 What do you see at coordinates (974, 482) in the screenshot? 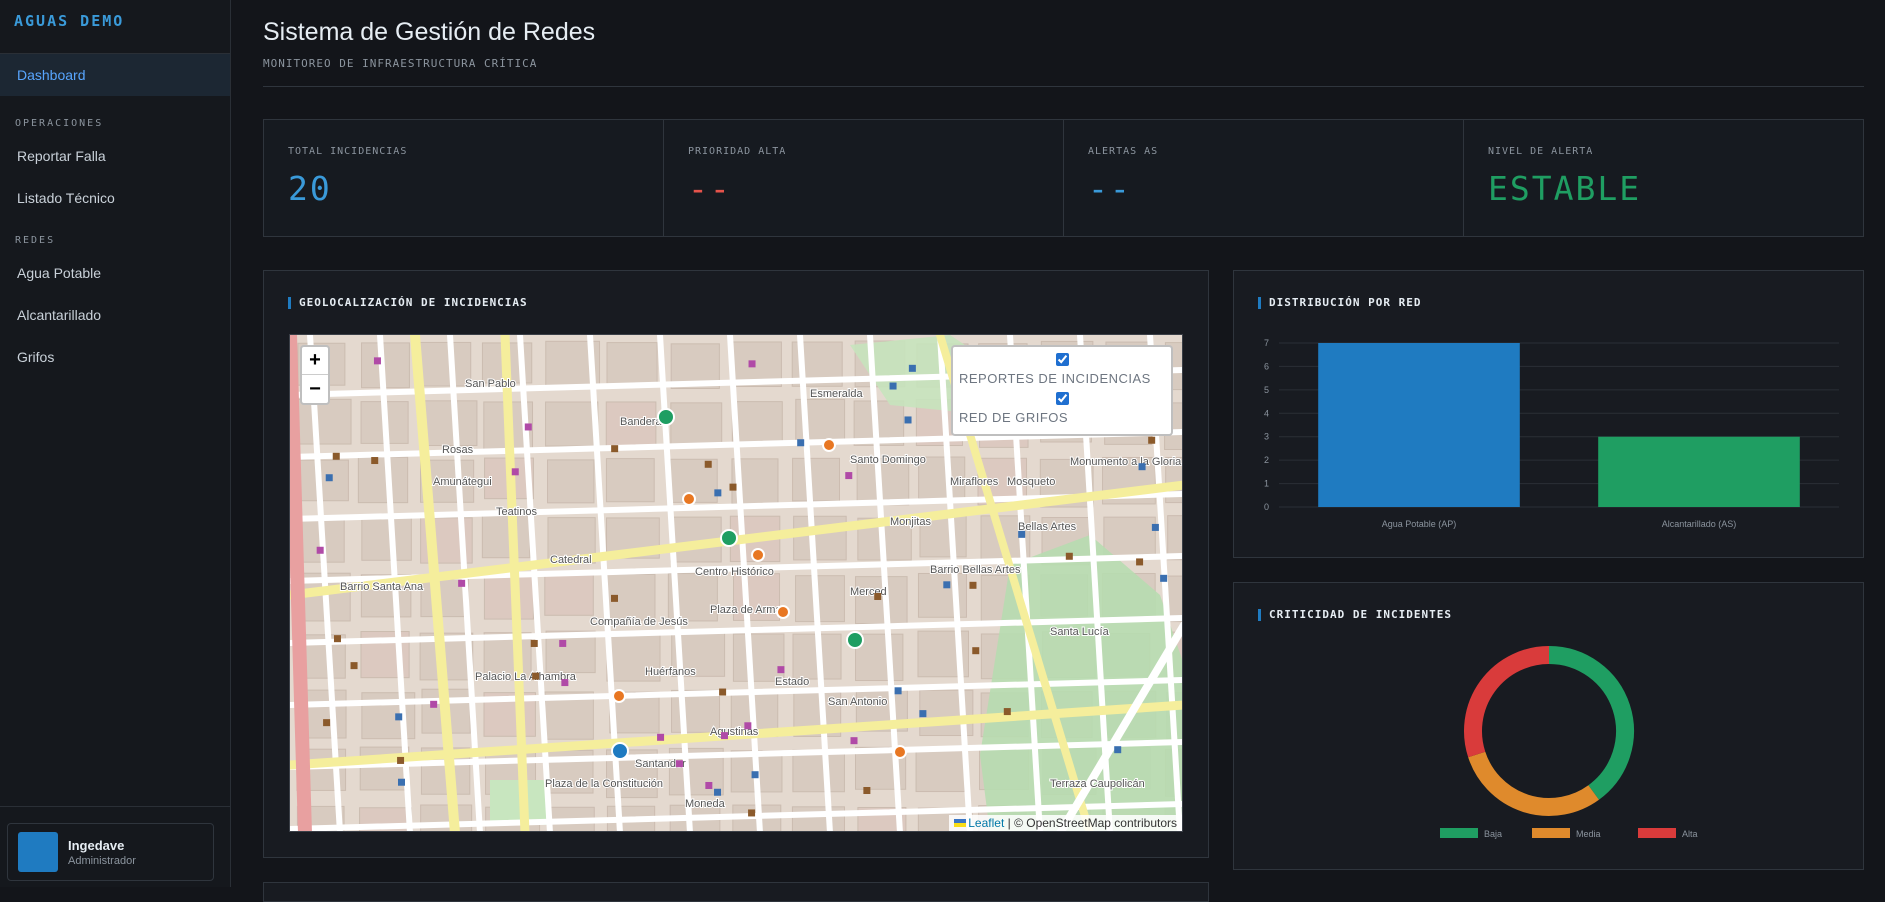
I see `map-place-label: Miraflores` at bounding box center [974, 482].